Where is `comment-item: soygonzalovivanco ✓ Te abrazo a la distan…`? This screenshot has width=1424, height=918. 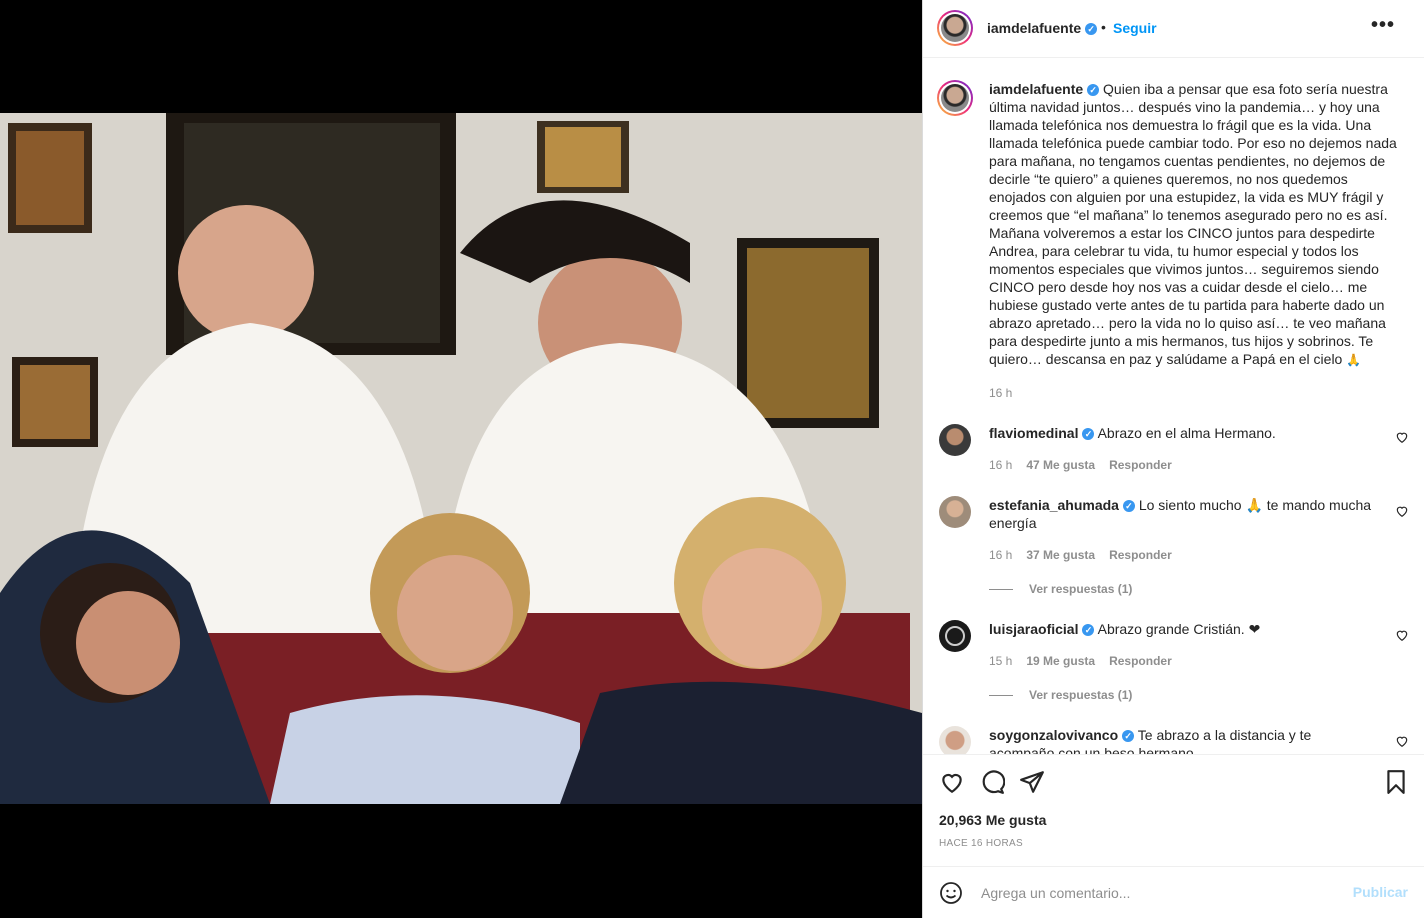
comment-item: soygonzalovivanco ✓ Te abrazo a la distan… is located at coordinates (1174, 740).